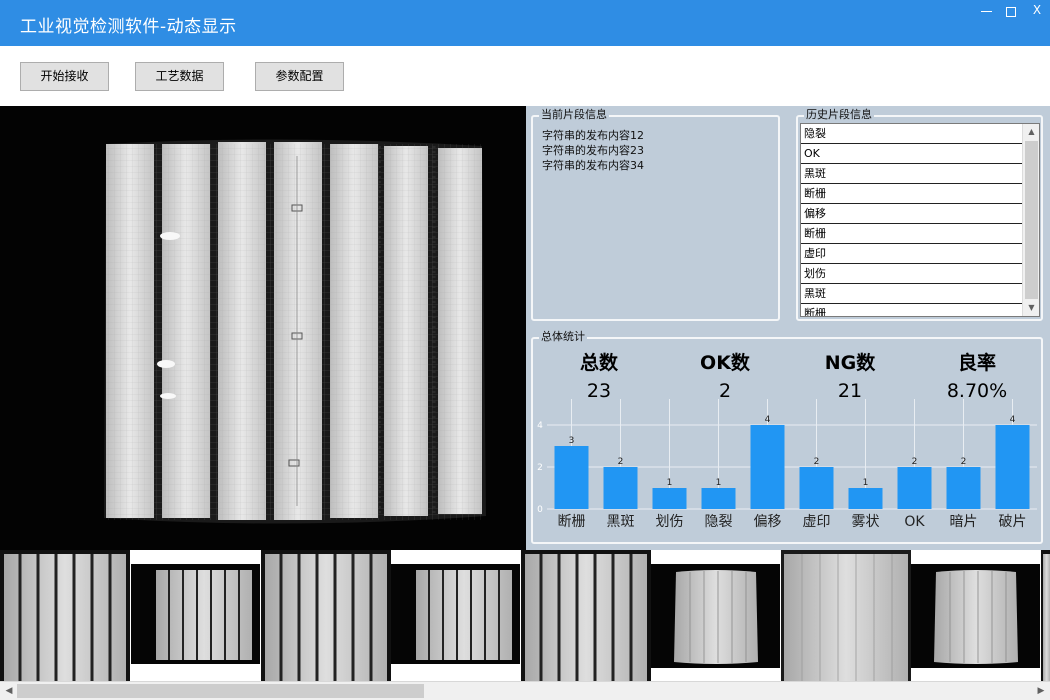 This screenshot has height=700, width=1050. What do you see at coordinates (655, 214) in the screenshot?
I see `current-segment-group: 当前片段信息 字符串的发布内容12 字符串的发布内容23 字符串的发布内容34` at bounding box center [655, 214].